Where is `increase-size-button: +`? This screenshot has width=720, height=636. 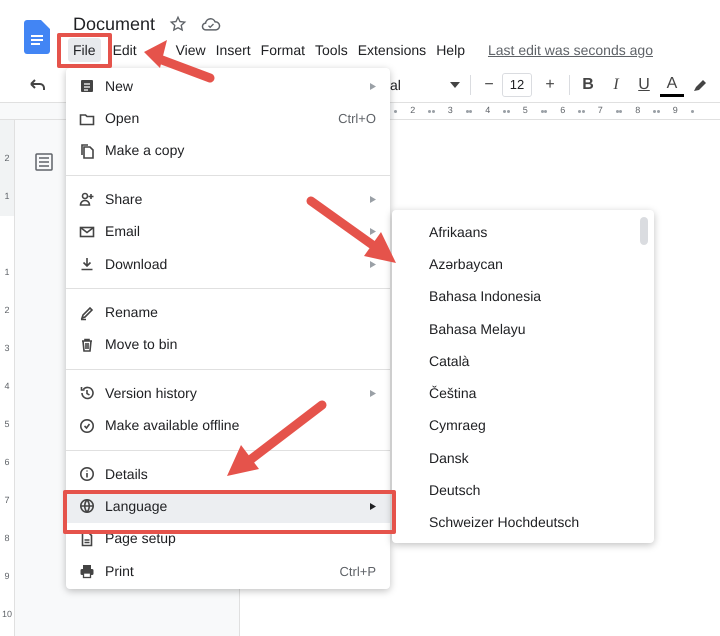 increase-size-button: + is located at coordinates (550, 85).